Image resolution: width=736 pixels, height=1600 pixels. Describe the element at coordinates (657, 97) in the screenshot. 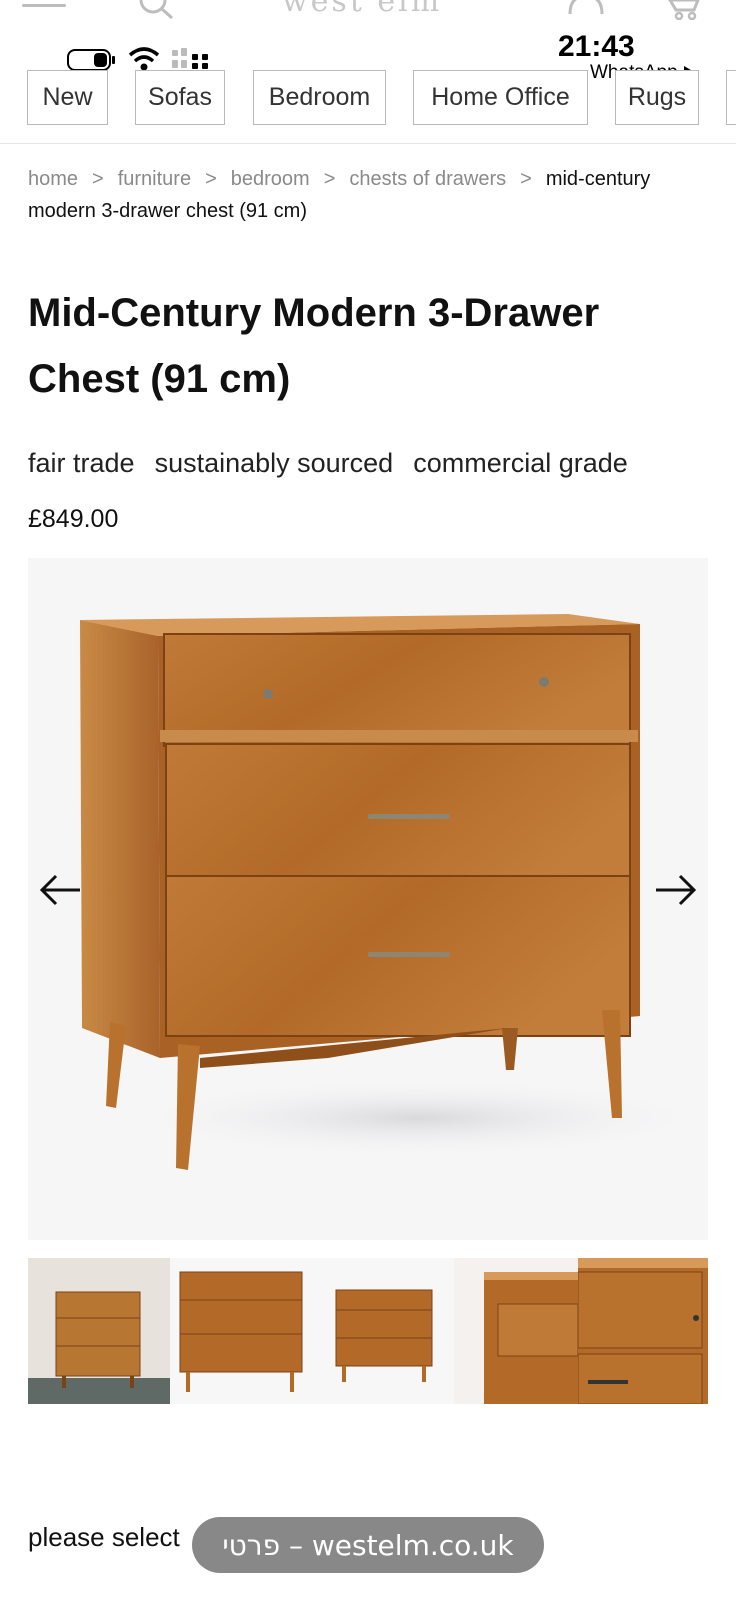

I see `chip-rugs: Rugs` at that location.